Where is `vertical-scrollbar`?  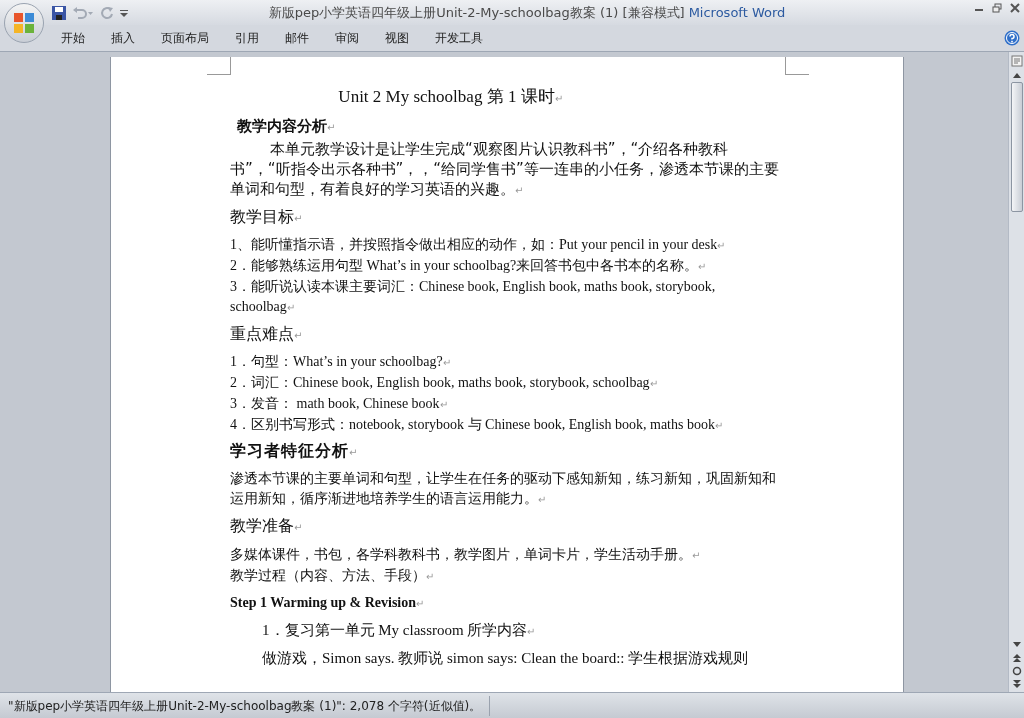 vertical-scrollbar is located at coordinates (1016, 372).